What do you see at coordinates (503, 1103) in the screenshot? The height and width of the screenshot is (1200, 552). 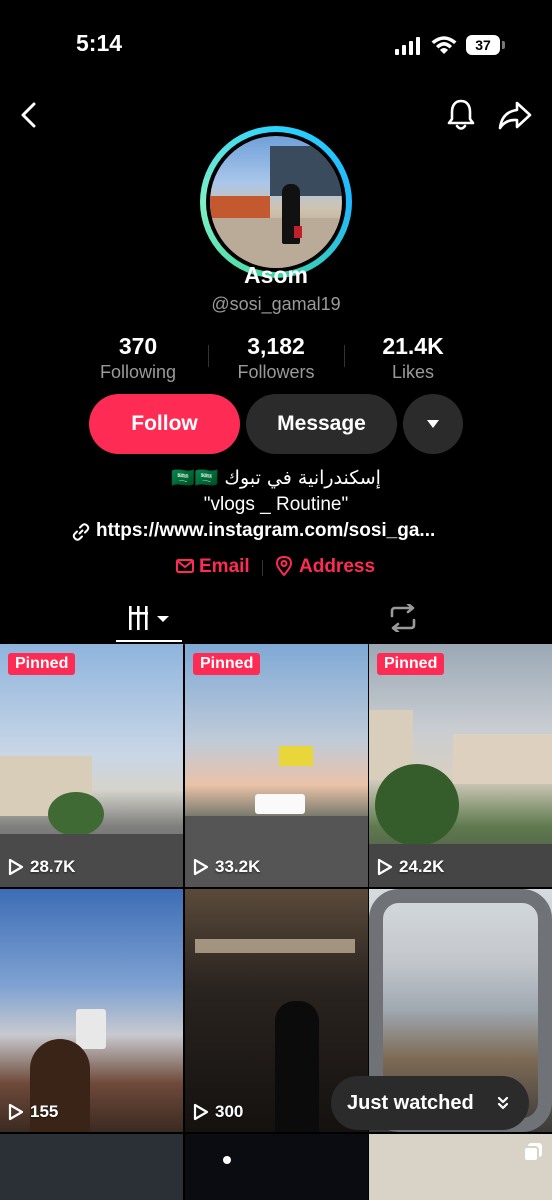 I see `chevron-double-down-icon` at bounding box center [503, 1103].